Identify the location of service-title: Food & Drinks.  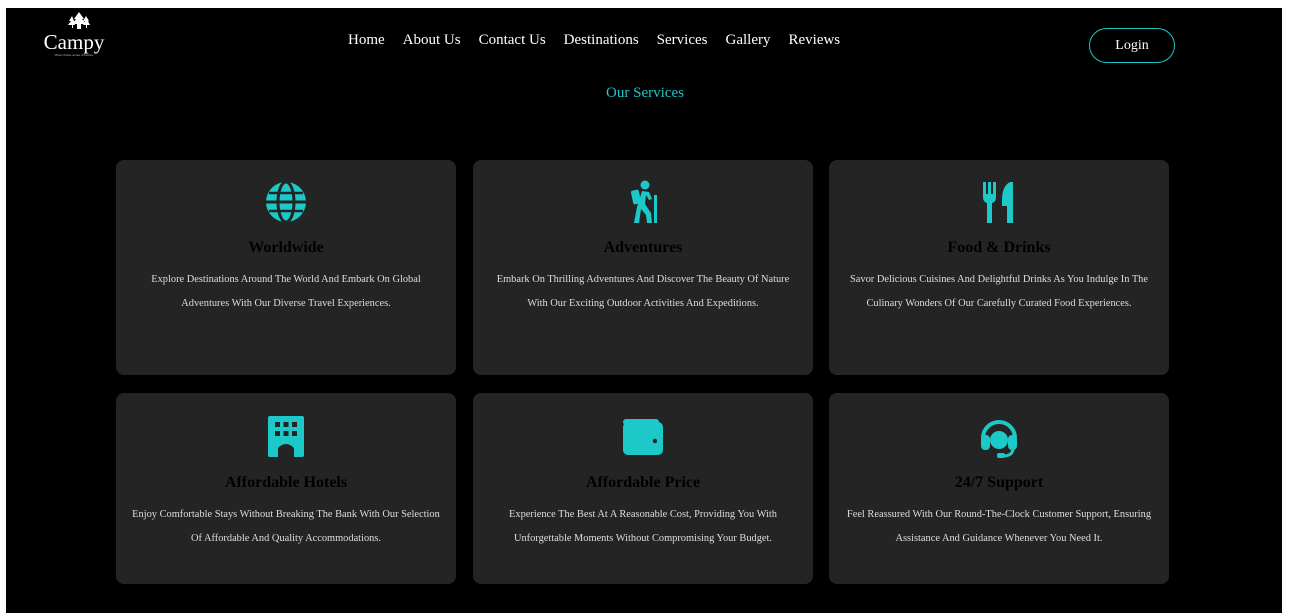
(999, 247).